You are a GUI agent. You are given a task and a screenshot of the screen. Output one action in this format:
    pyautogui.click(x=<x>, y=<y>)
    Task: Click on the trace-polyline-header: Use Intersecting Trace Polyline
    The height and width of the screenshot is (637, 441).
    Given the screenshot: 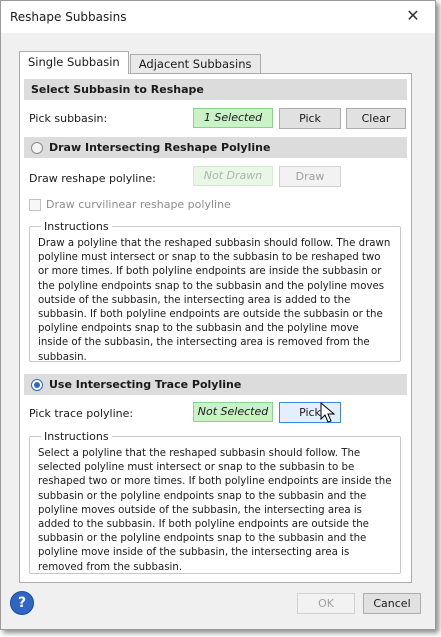 What is the action you would take?
    pyautogui.click(x=215, y=384)
    